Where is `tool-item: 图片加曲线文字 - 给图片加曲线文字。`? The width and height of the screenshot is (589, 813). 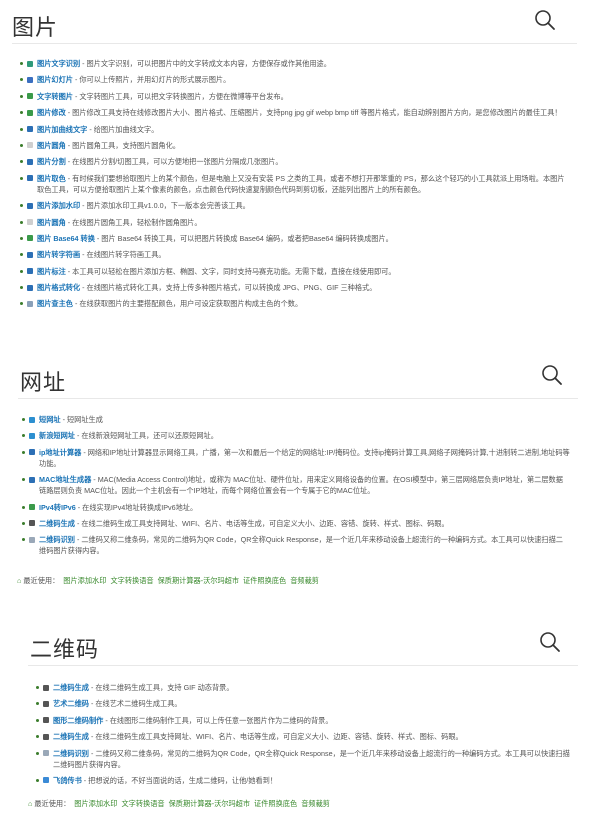 tool-item: 图片加曲线文字 - 给图片加曲线文字。 is located at coordinates (294, 129).